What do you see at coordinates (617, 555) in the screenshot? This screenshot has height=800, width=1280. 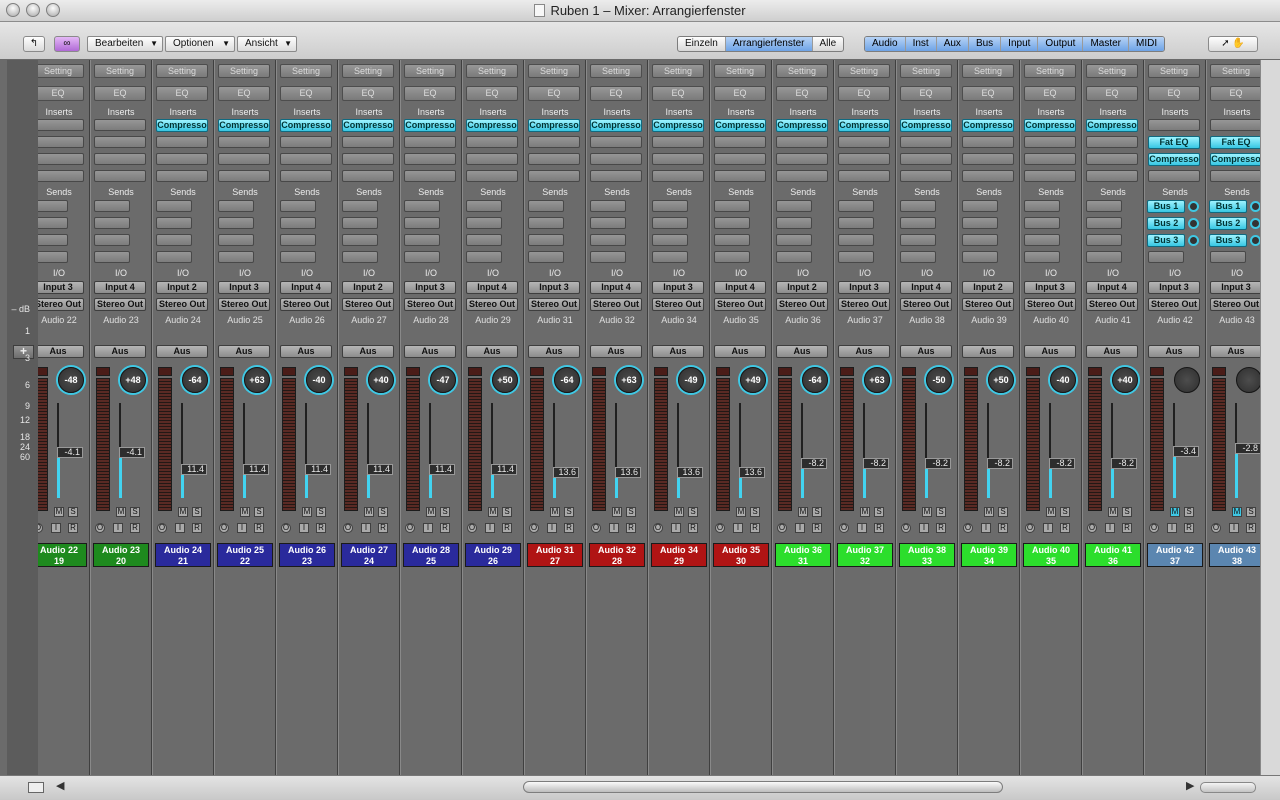 I see `track-name-badge: Audio 32 28` at bounding box center [617, 555].